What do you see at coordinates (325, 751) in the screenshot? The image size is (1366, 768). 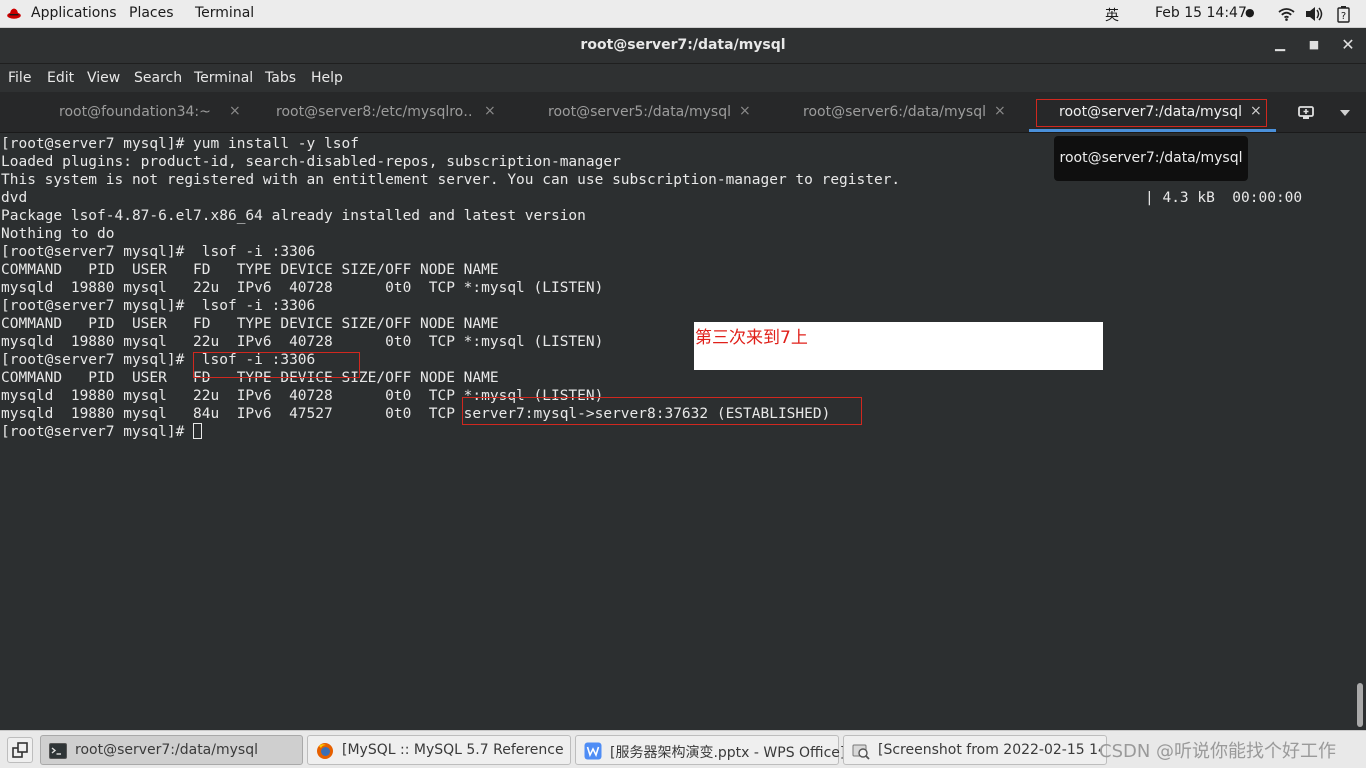 I see `firefox-icon` at bounding box center [325, 751].